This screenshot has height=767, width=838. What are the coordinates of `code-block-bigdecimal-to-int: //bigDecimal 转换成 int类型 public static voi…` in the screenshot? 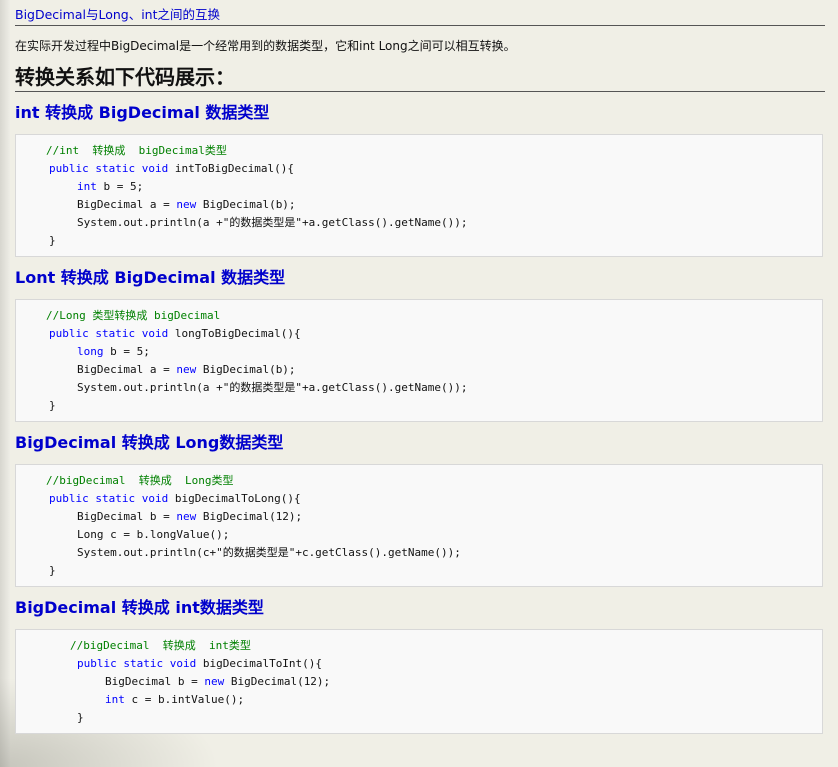 It's located at (419, 681).